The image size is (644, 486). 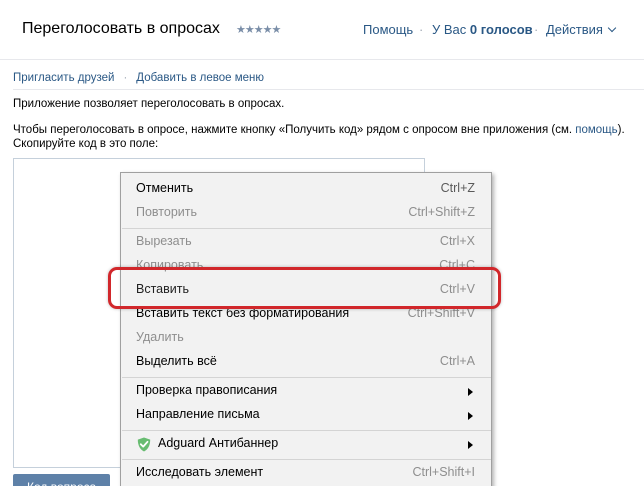 What do you see at coordinates (596, 130) in the screenshot?
I see `help-inline-link: помощь` at bounding box center [596, 130].